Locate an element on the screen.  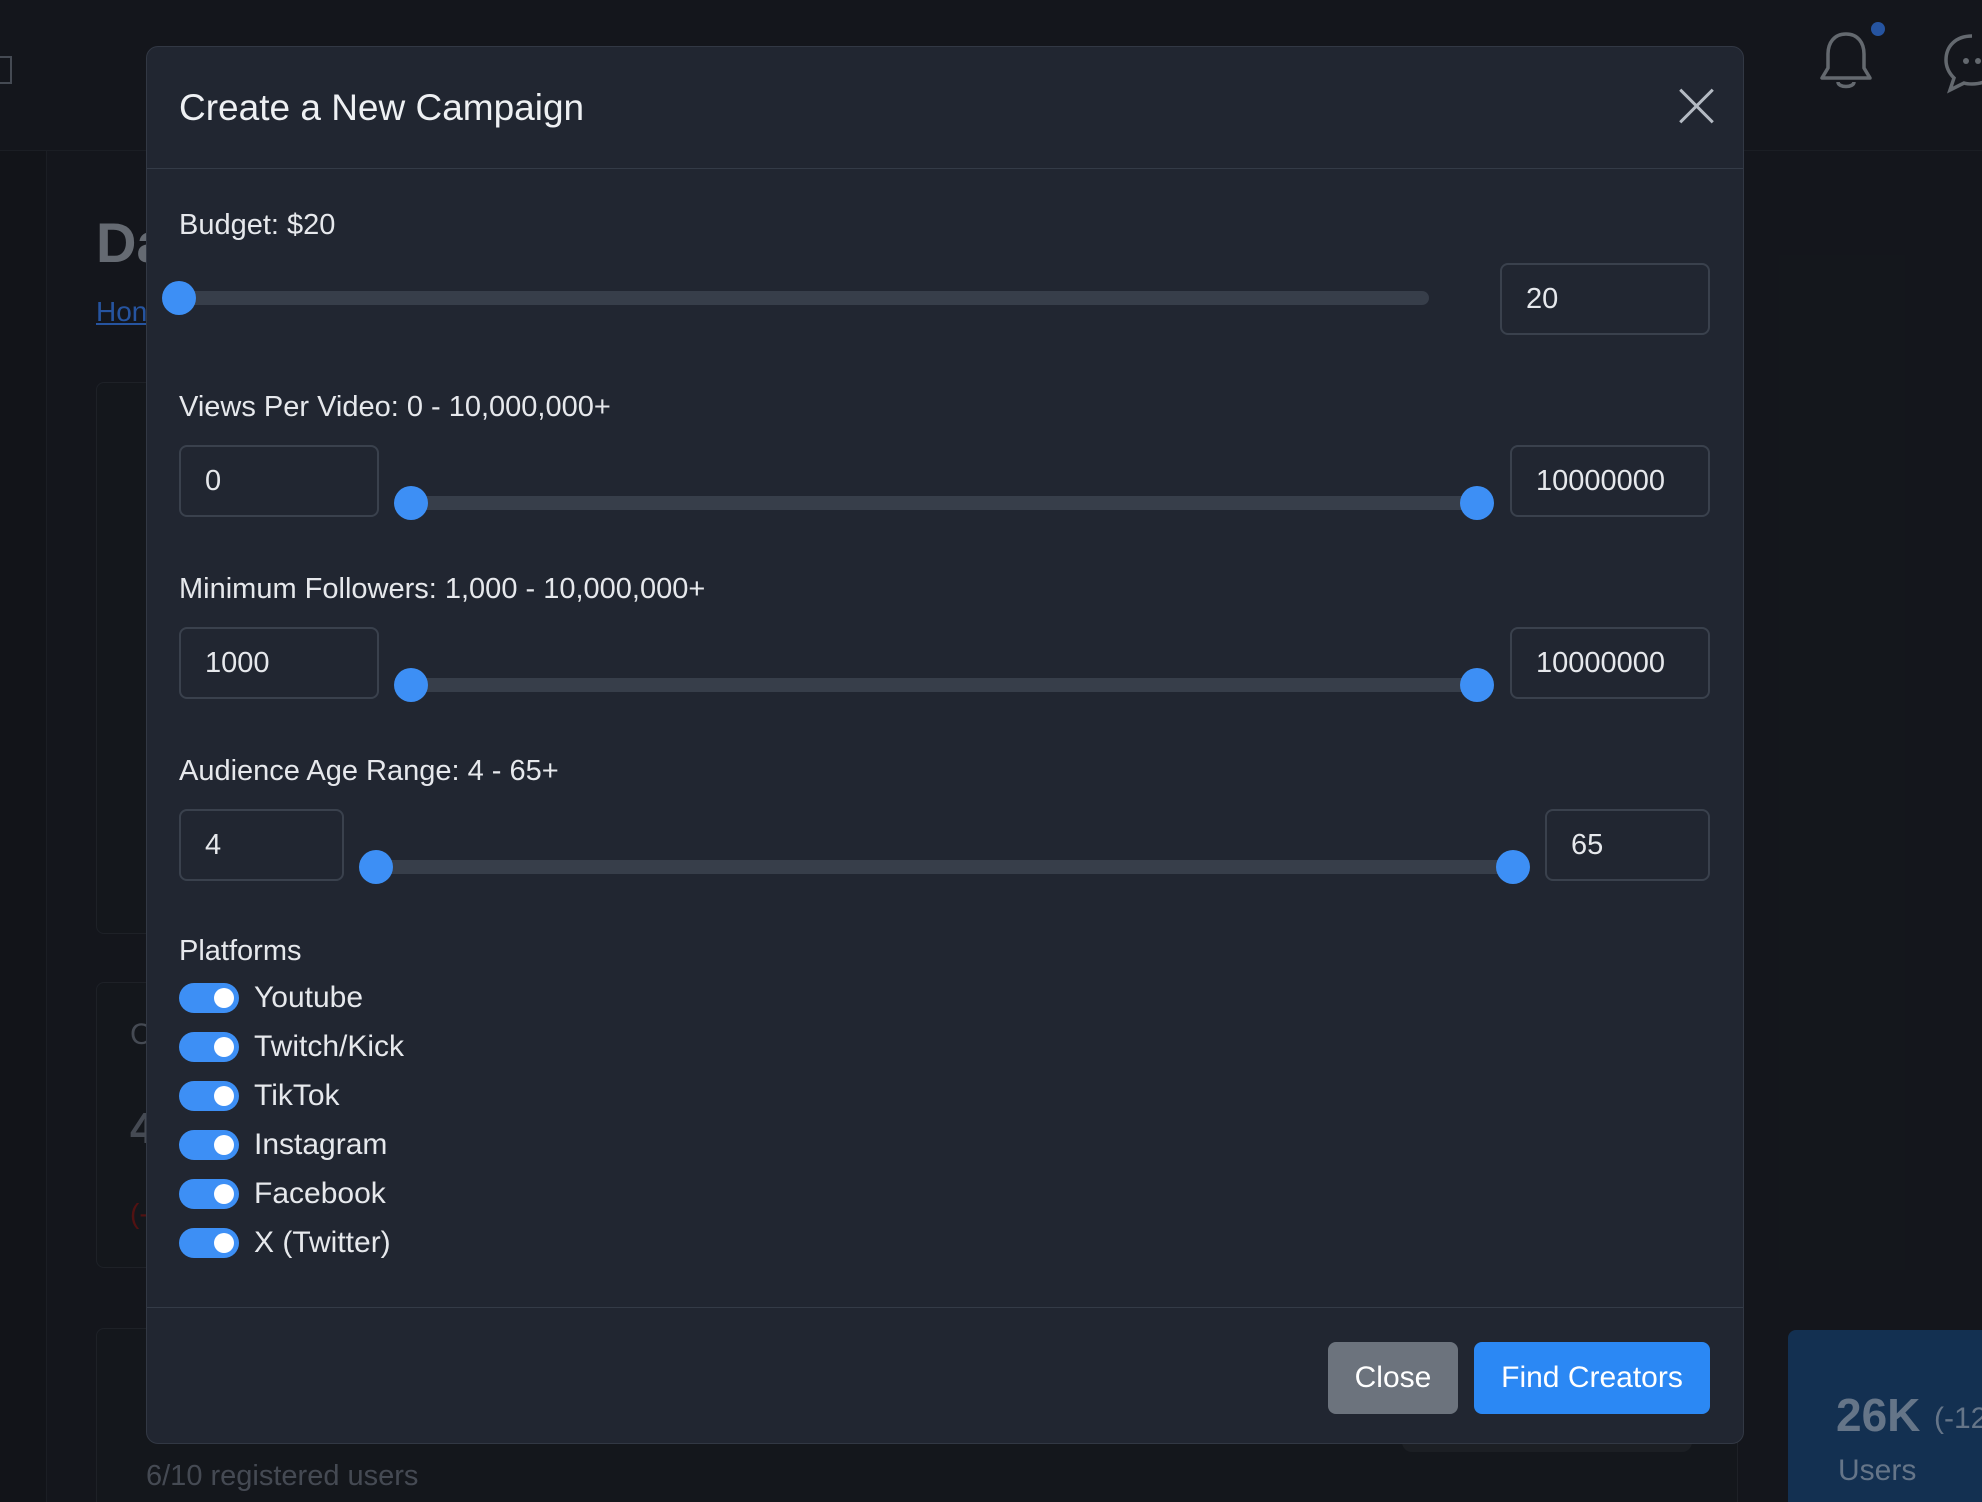
modal-header: Create a New Campaign is located at coordinates (945, 108).